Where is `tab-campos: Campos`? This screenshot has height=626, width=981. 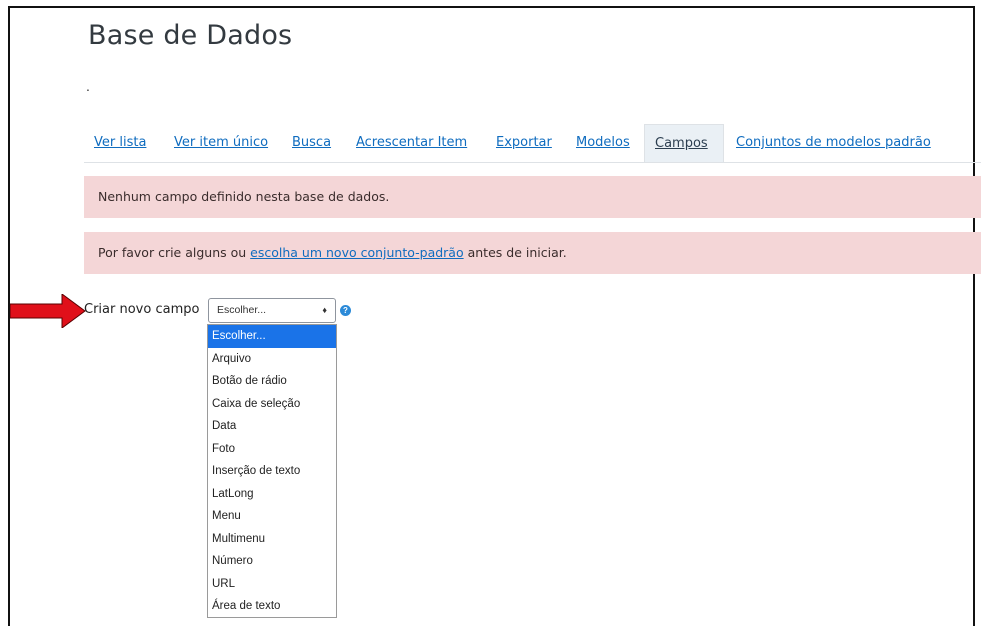
tab-campos: Campos is located at coordinates (684, 143).